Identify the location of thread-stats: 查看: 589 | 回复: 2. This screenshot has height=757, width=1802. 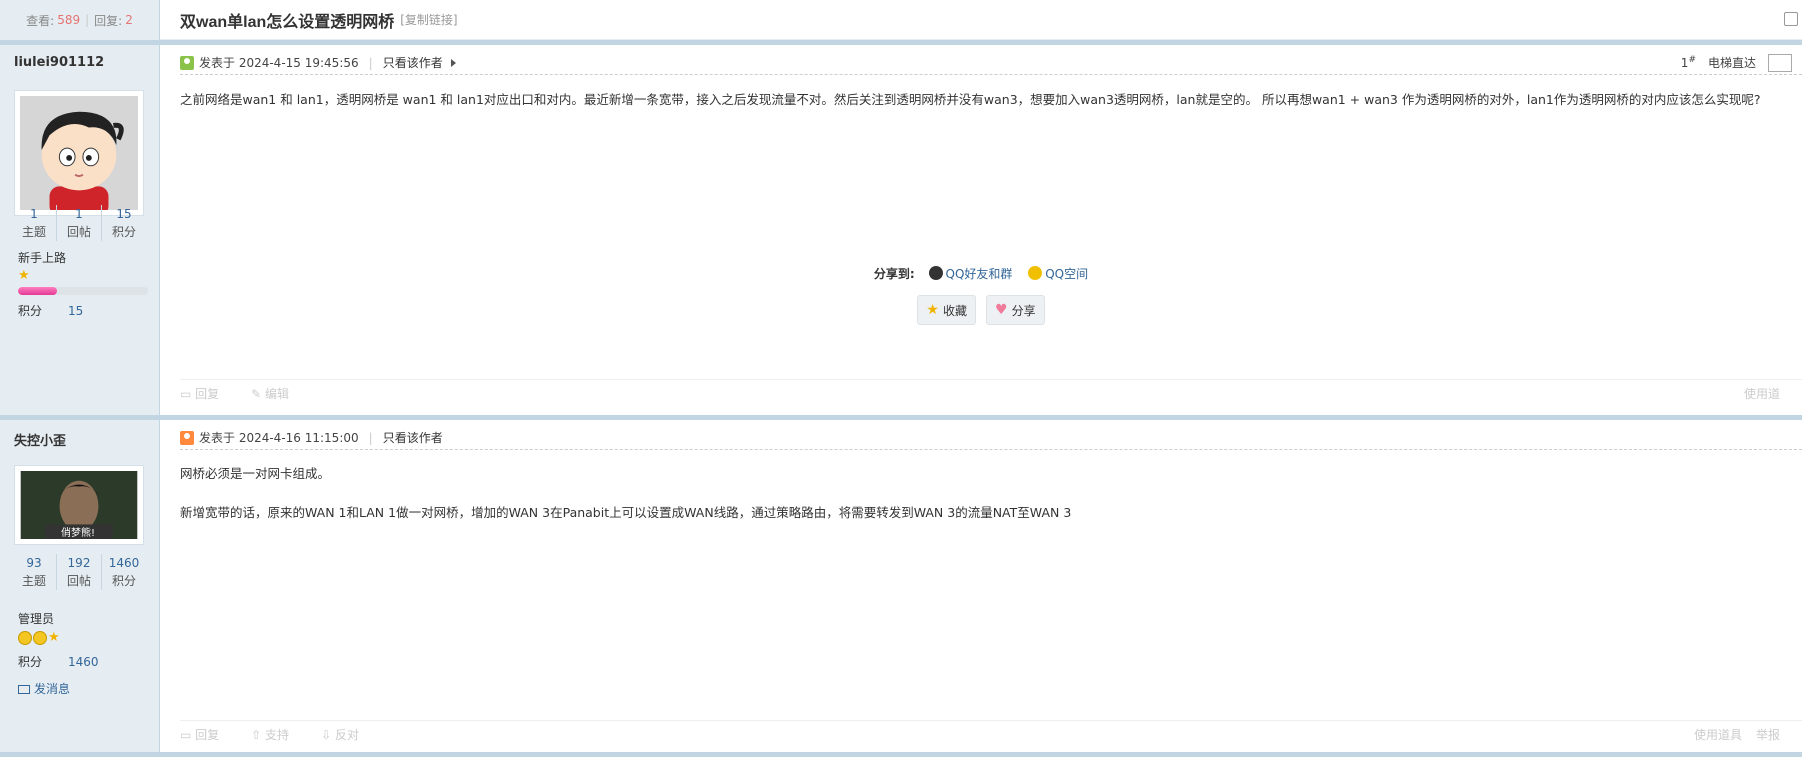
(80, 20).